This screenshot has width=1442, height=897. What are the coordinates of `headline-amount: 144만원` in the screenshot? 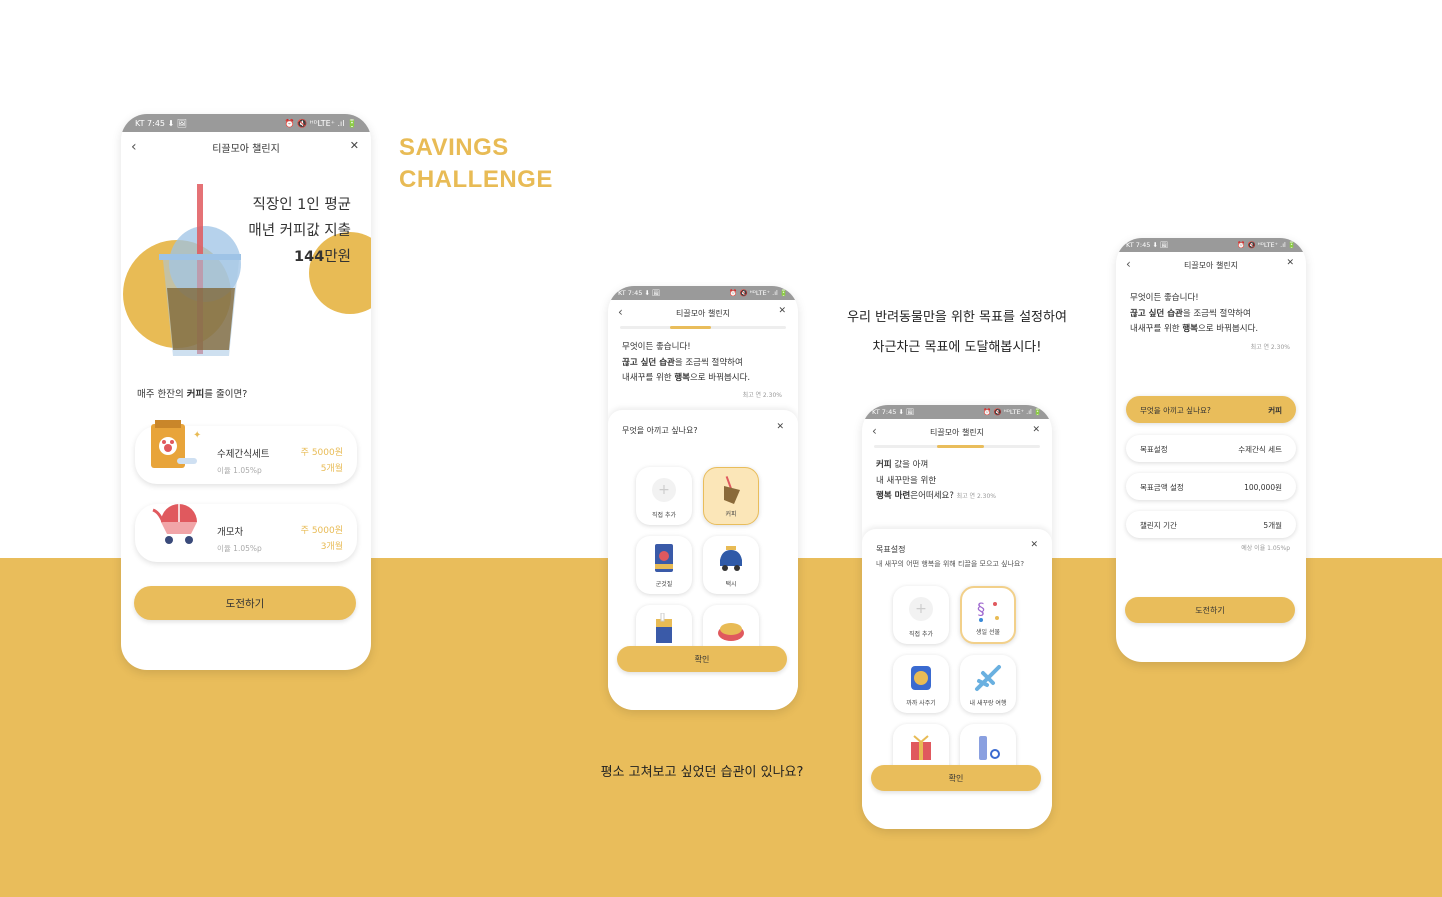 It's located at (299, 257).